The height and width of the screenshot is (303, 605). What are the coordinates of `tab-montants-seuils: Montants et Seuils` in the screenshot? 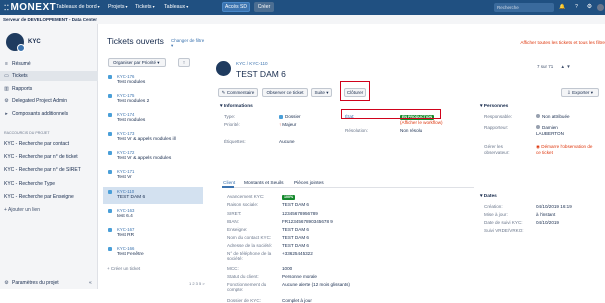 It's located at (263, 183).